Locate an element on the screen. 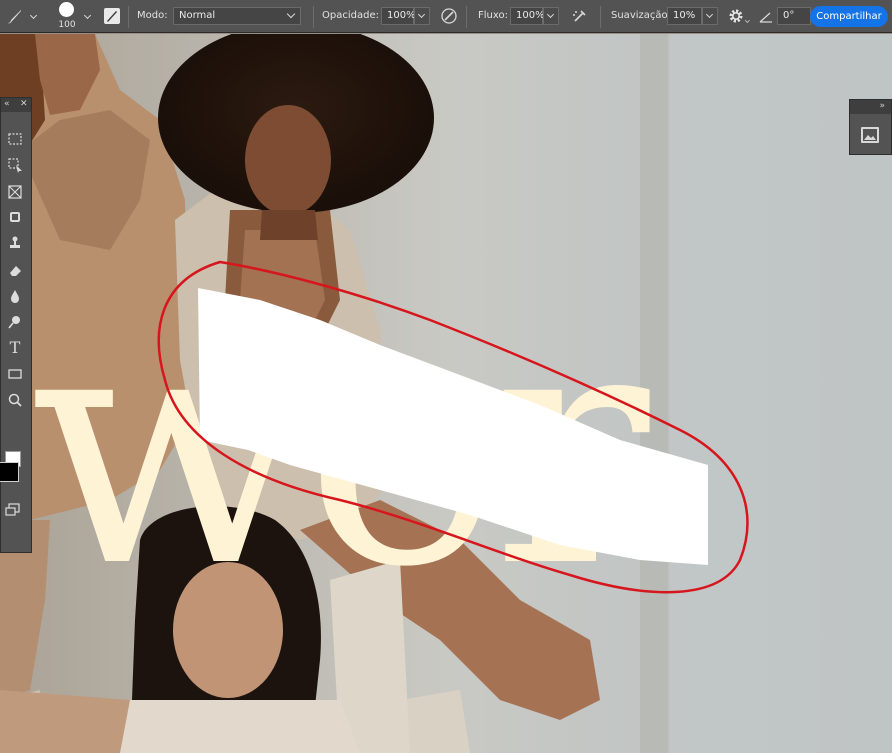  zoom-tool is located at coordinates (15, 401).